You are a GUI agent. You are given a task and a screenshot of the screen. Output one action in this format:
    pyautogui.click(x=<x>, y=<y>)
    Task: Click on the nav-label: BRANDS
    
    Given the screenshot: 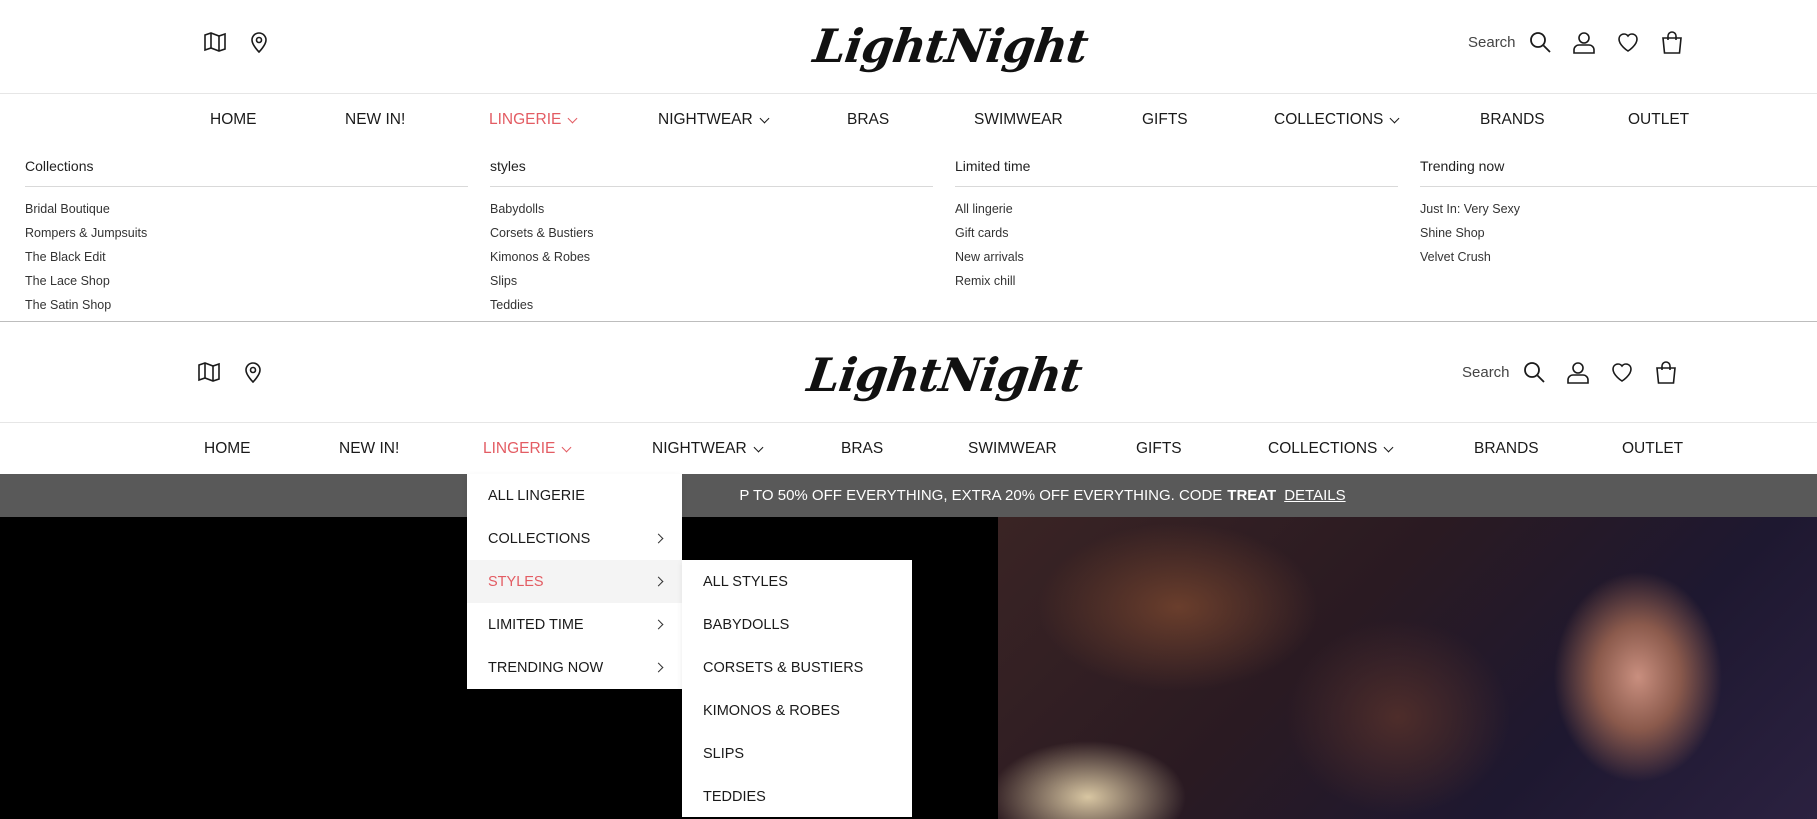 What is the action you would take?
    pyautogui.click(x=1506, y=448)
    